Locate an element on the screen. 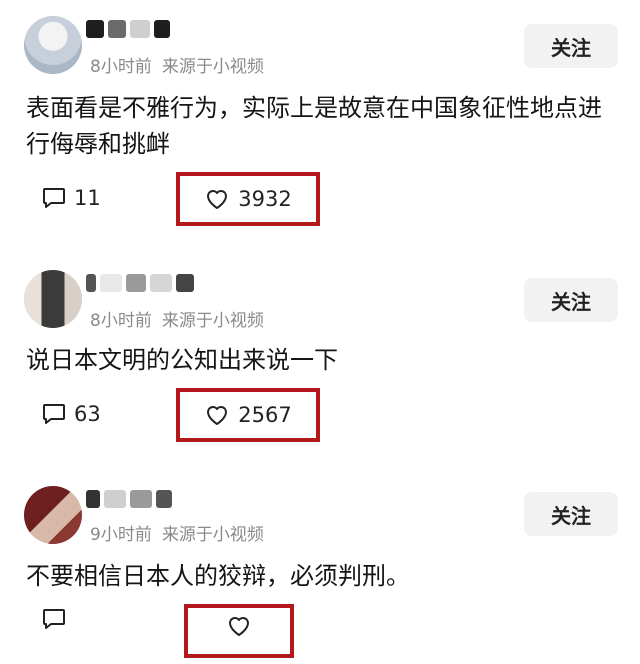 The width and height of the screenshot is (640, 664). post-meta: 9小时前 来源于小视频 is located at coordinates (177, 532).